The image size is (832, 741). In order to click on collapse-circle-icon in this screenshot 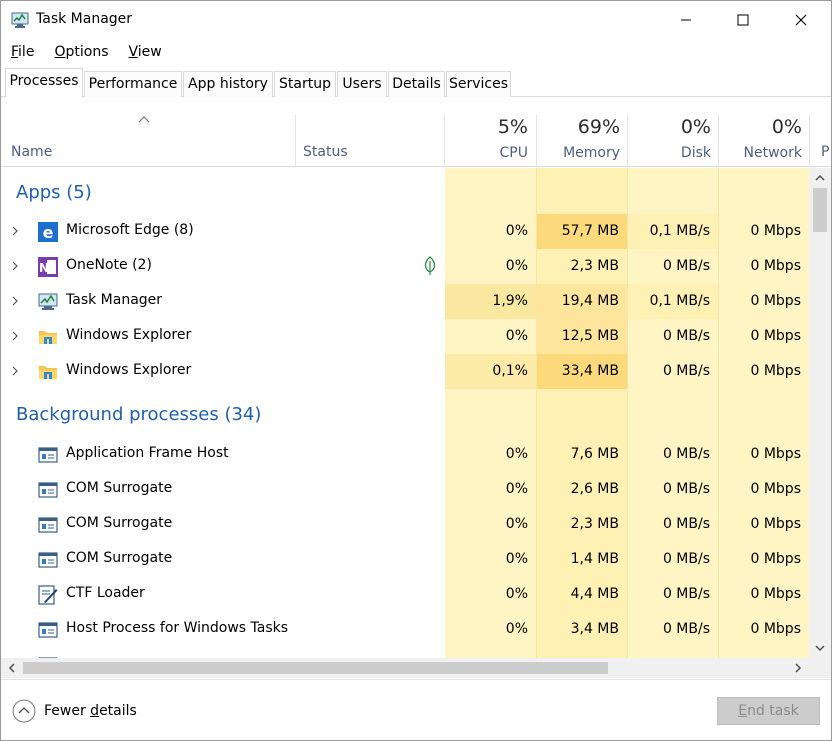, I will do `click(24, 713)`.